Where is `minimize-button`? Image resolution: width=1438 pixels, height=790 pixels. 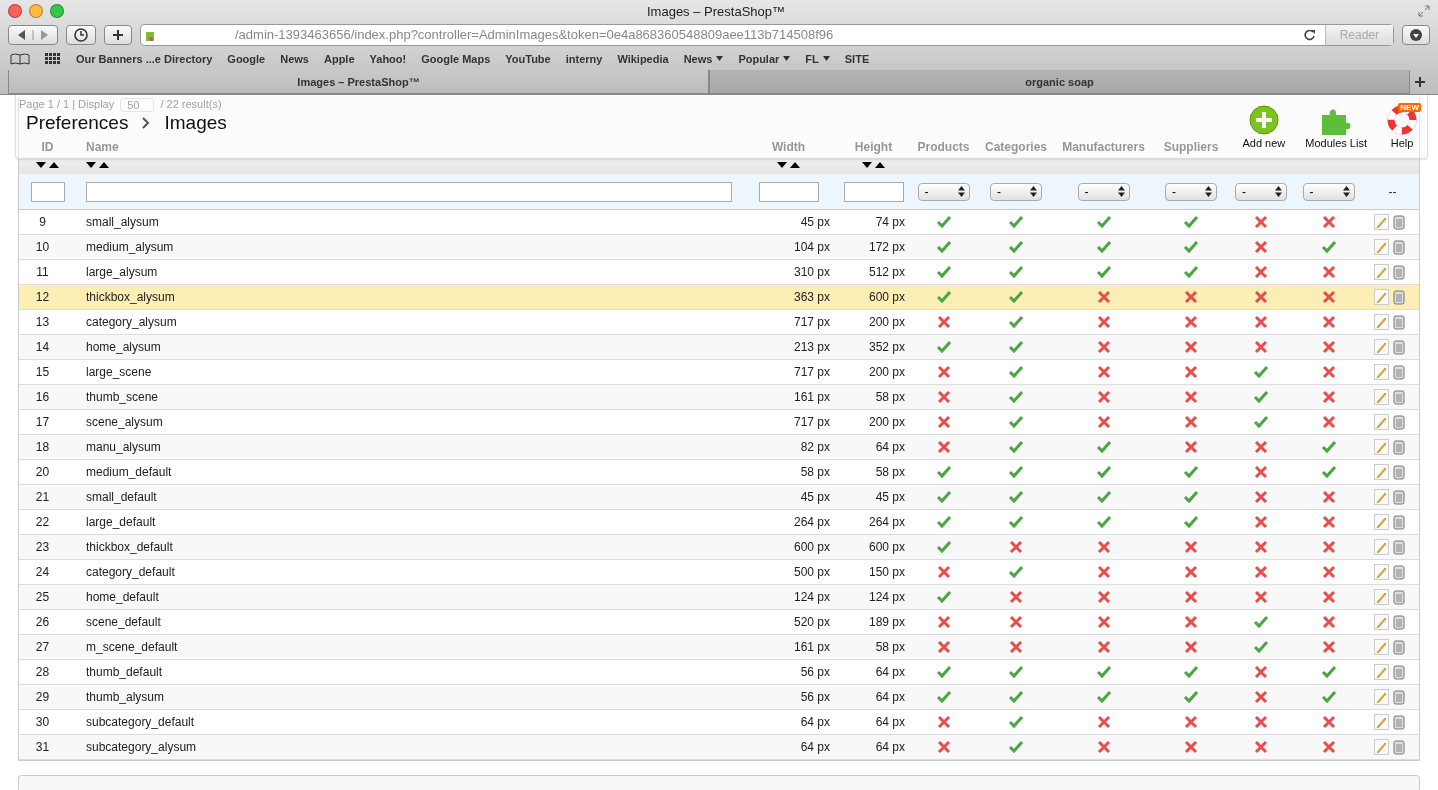
minimize-button is located at coordinates (36, 11).